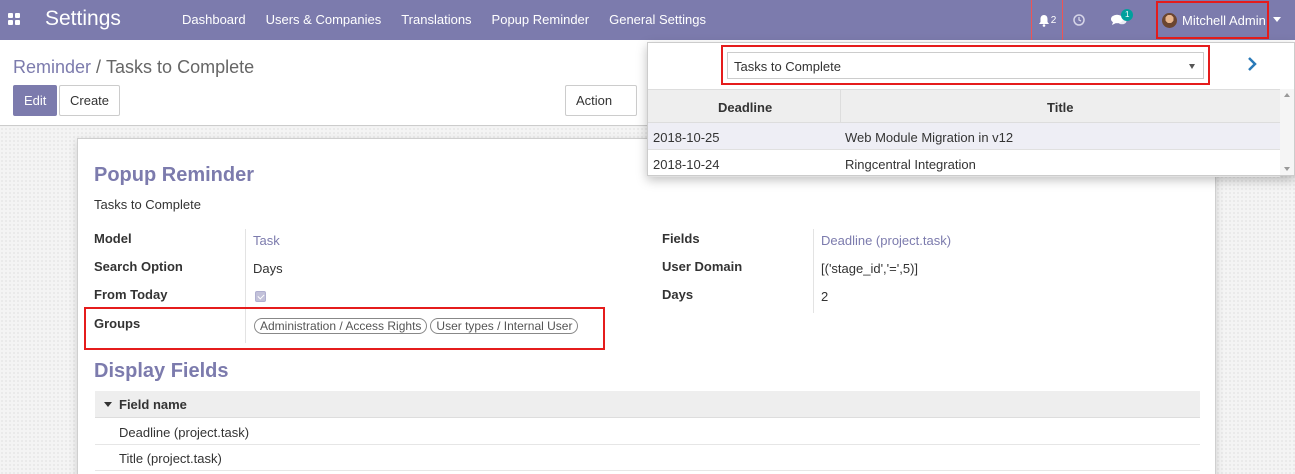  I want to click on chevron-right-icon, so click(1252, 64).